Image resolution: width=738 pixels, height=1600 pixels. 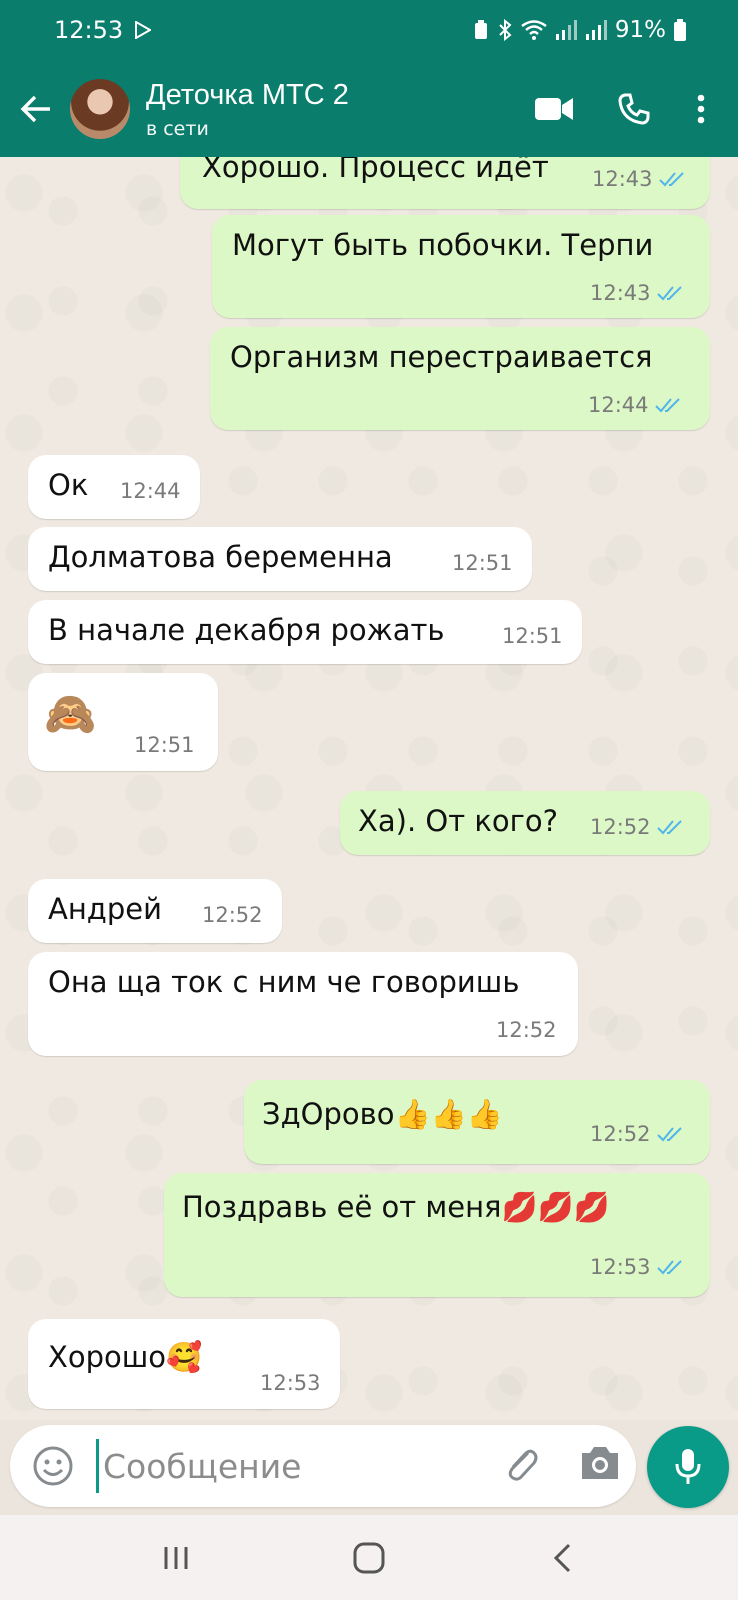 What do you see at coordinates (284, 982) in the screenshot?
I see `message-text: Она ща ток с ним че говоришь` at bounding box center [284, 982].